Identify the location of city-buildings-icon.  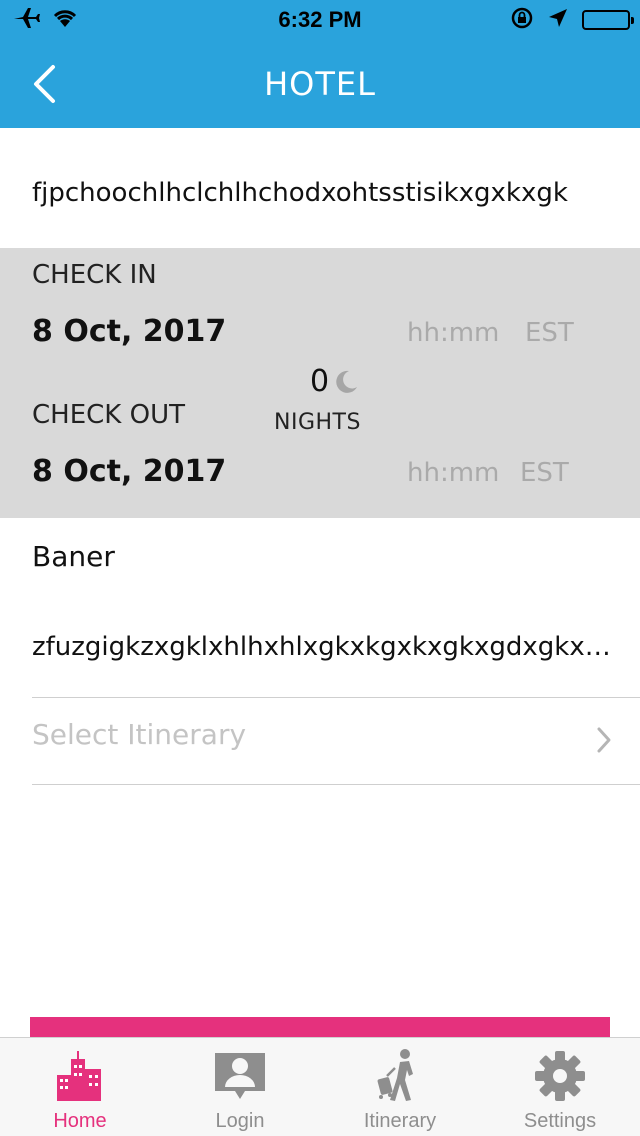
(80, 1076).